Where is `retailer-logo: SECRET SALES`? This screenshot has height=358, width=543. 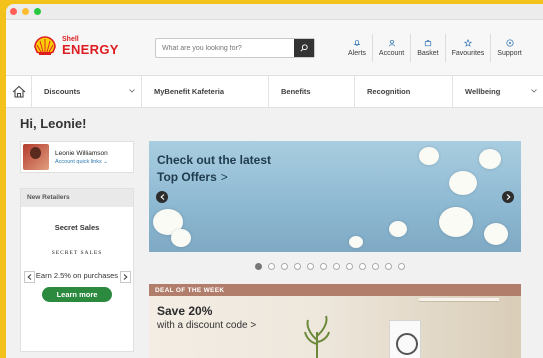
retailer-logo: SECRET SALES is located at coordinates (77, 253).